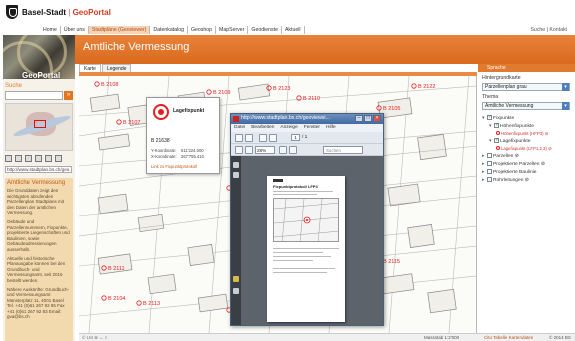 The image size is (575, 341). What do you see at coordinates (306, 249) in the screenshot?
I see `pdf-page: Fixpunktprotokoll LFP3` at bounding box center [306, 249].